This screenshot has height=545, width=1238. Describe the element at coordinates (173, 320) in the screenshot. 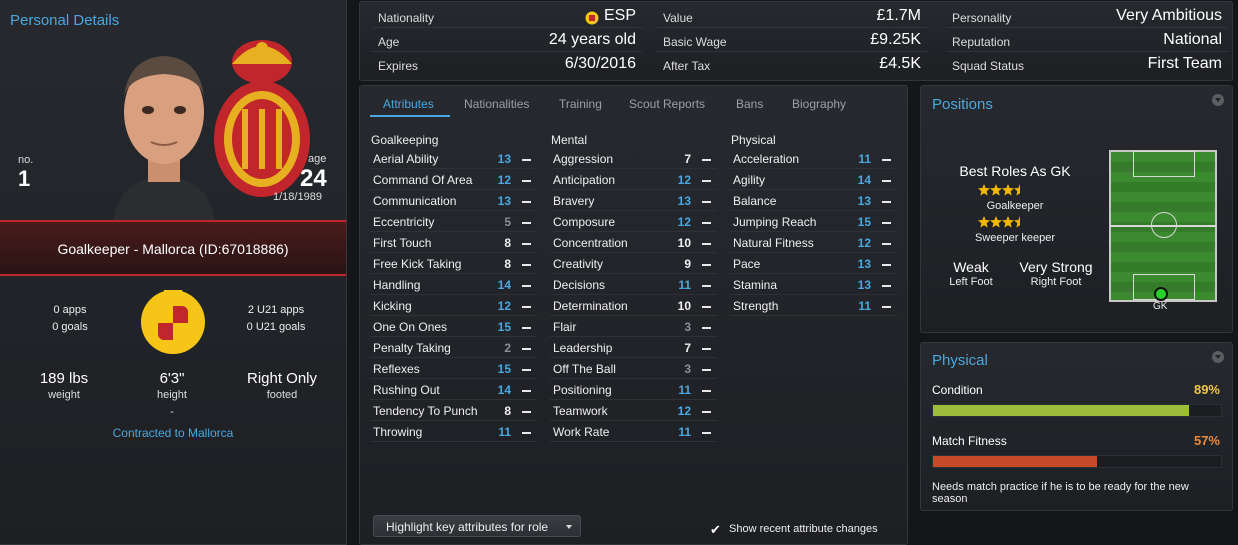

I see `national-team-crest-icon` at that location.